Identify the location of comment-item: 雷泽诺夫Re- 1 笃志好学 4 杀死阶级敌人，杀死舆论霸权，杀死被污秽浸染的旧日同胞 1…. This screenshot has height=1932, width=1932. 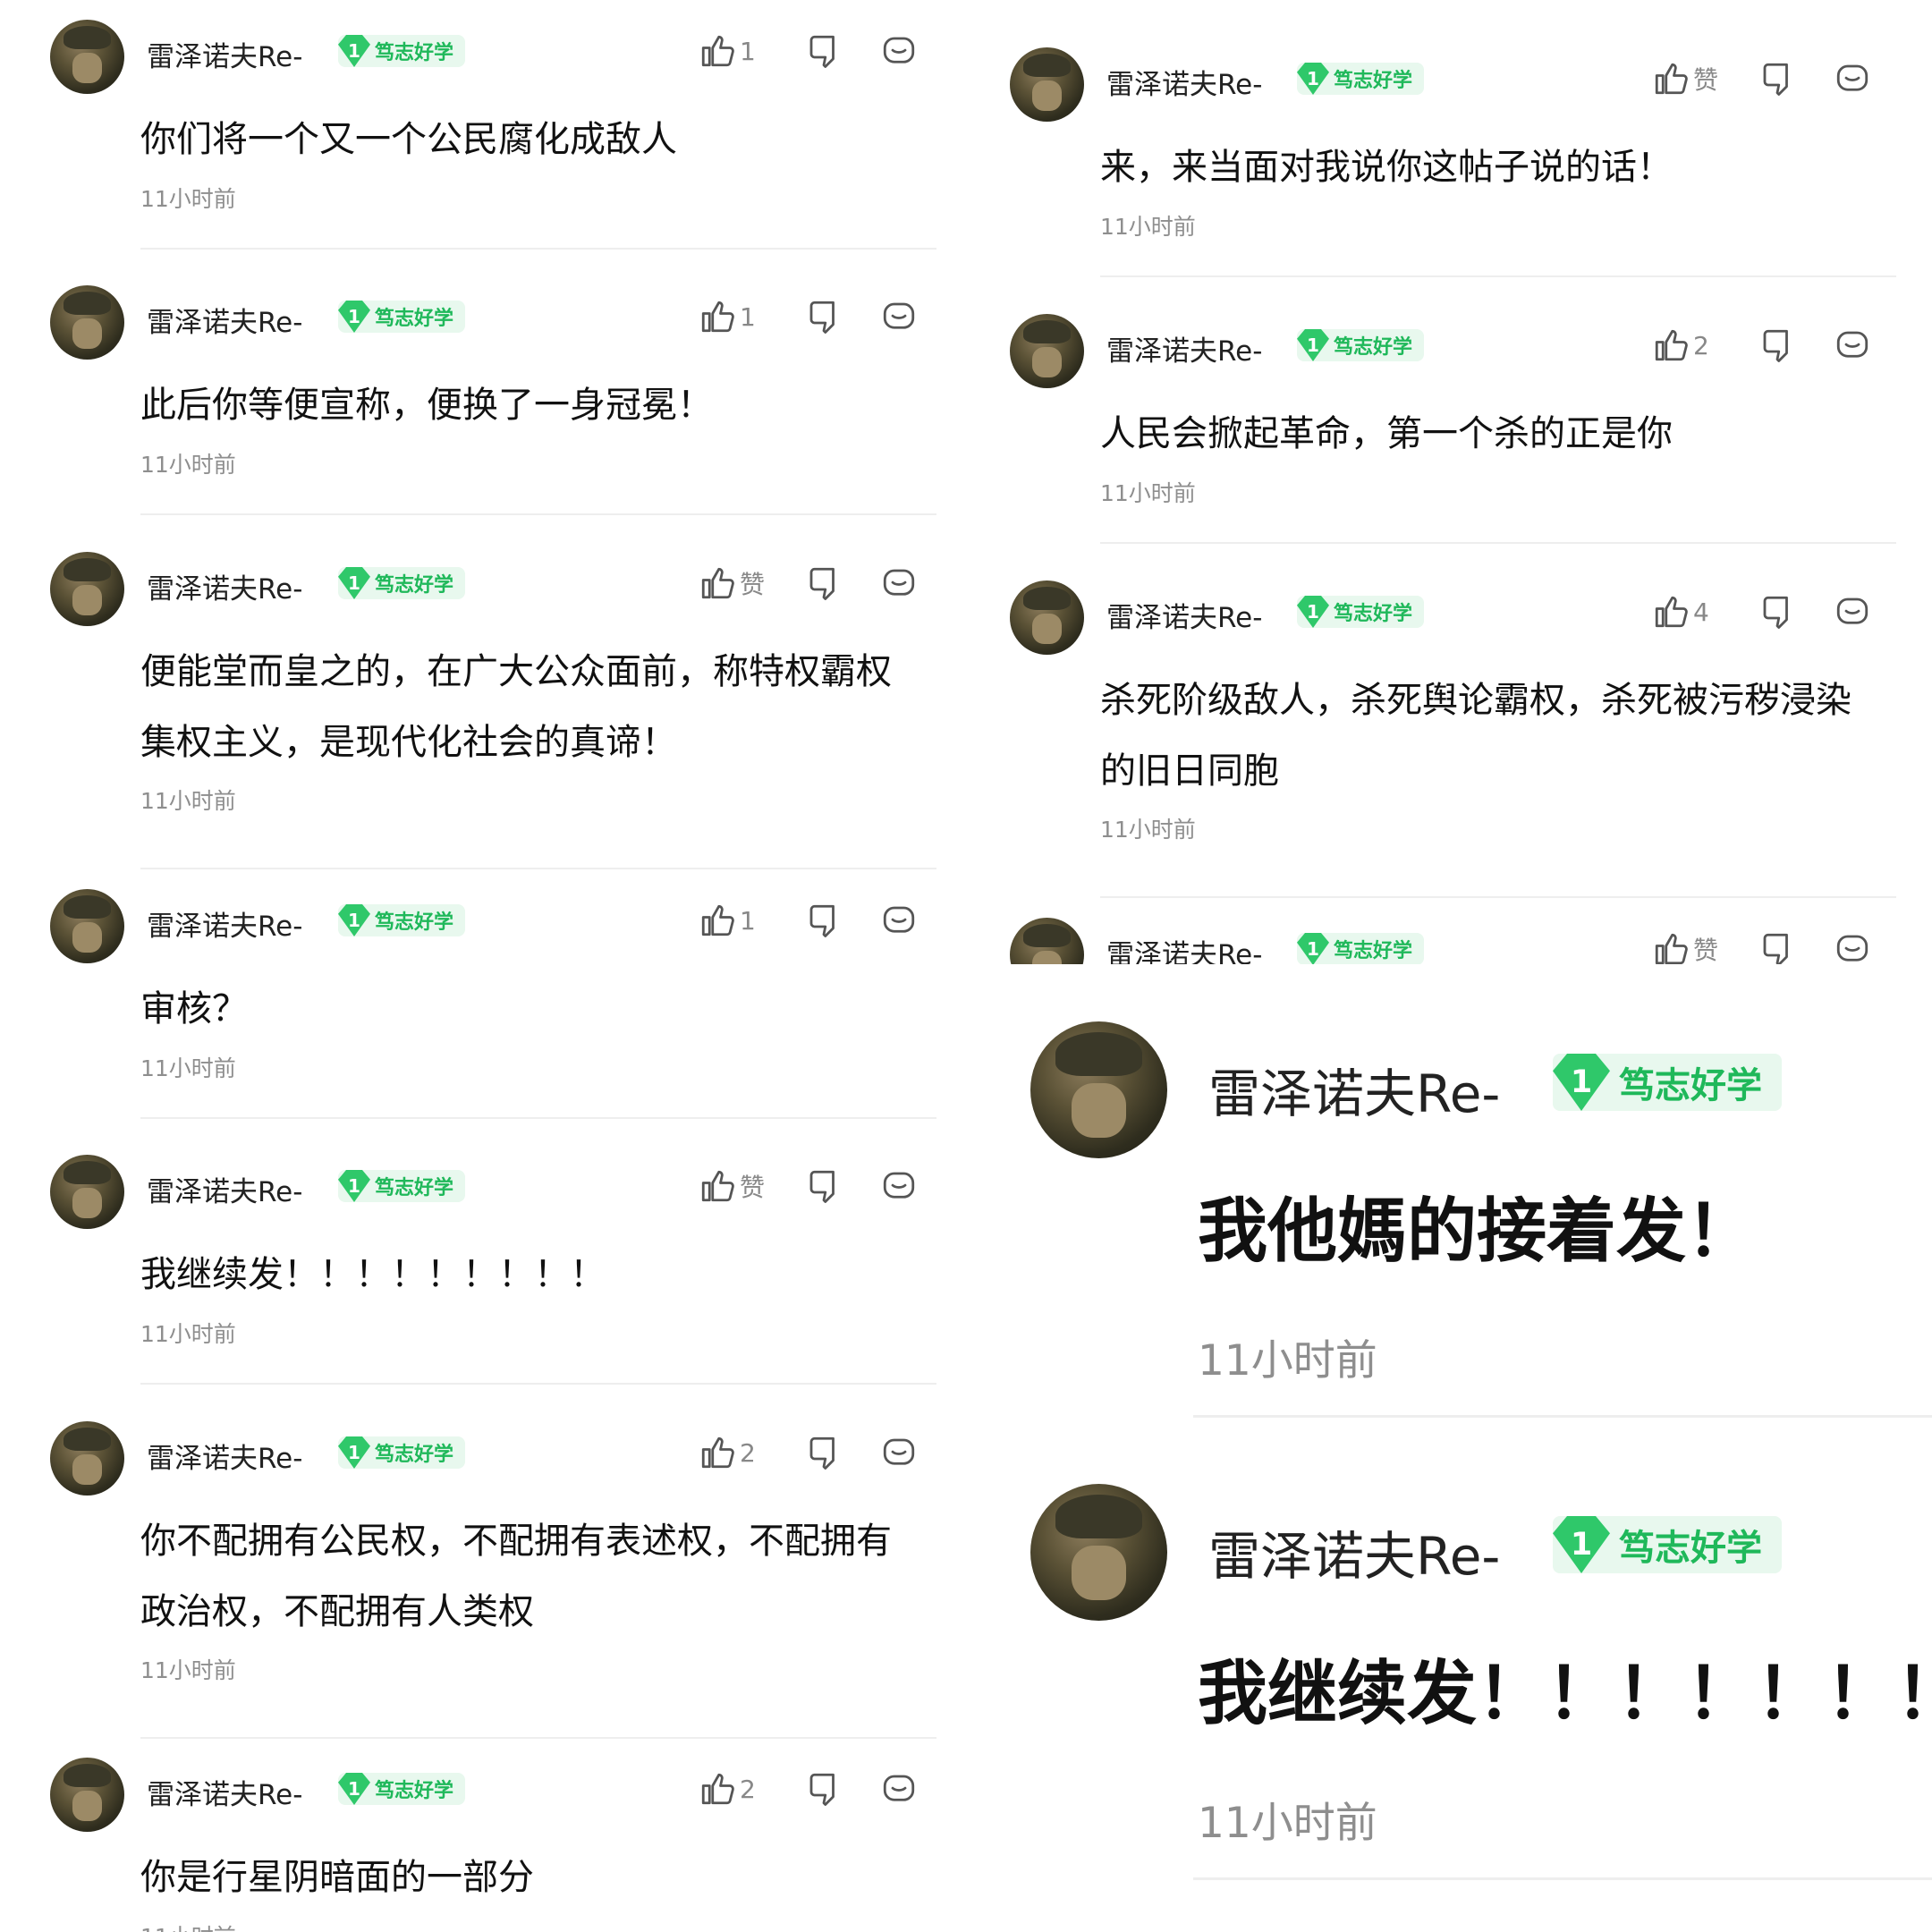
(1449, 729).